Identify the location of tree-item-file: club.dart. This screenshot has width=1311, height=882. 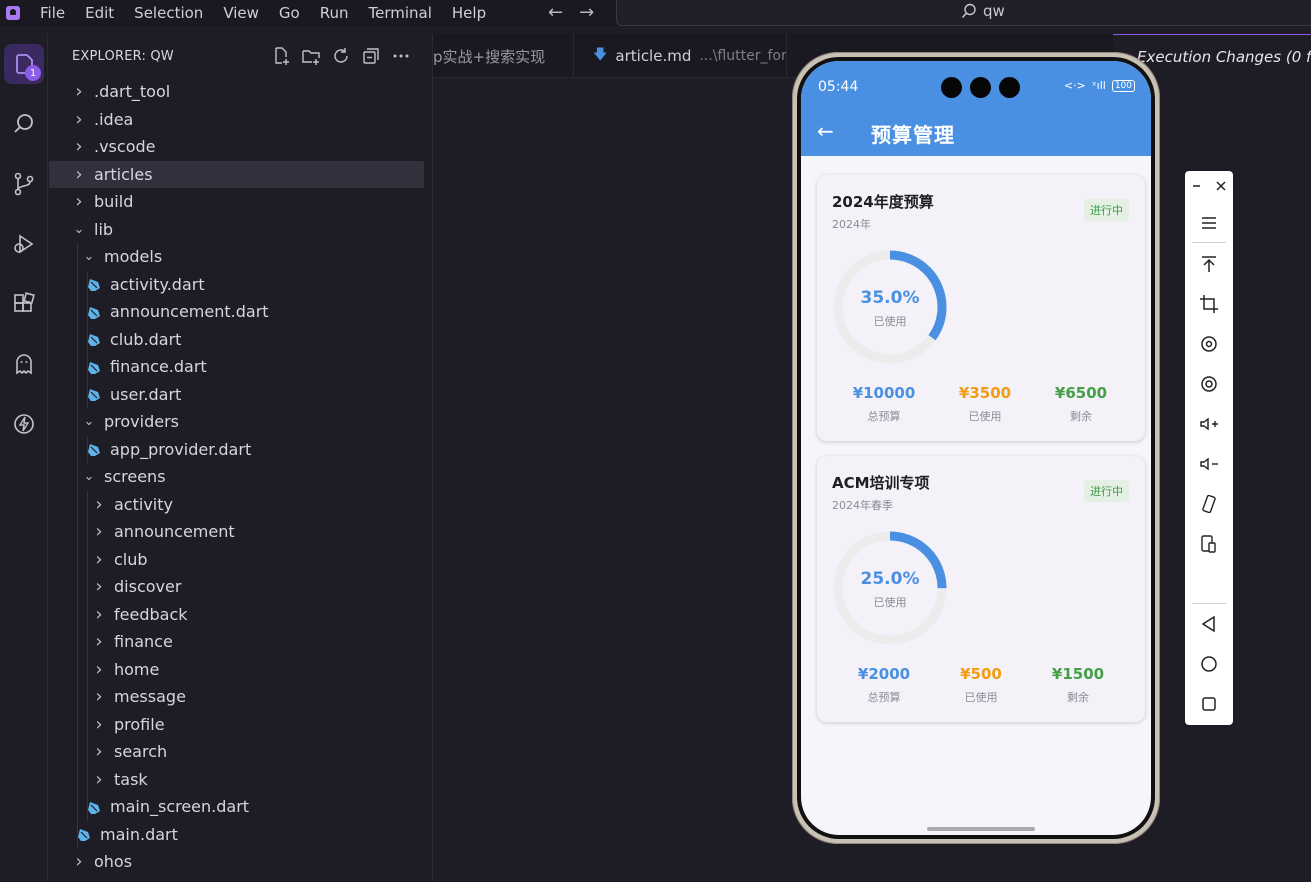
(236, 339).